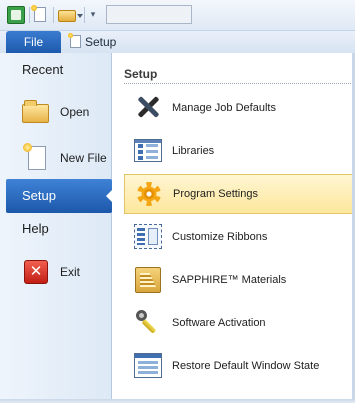 The width and height of the screenshot is (355, 403). I want to click on nav-recent: Recent, so click(59, 70).